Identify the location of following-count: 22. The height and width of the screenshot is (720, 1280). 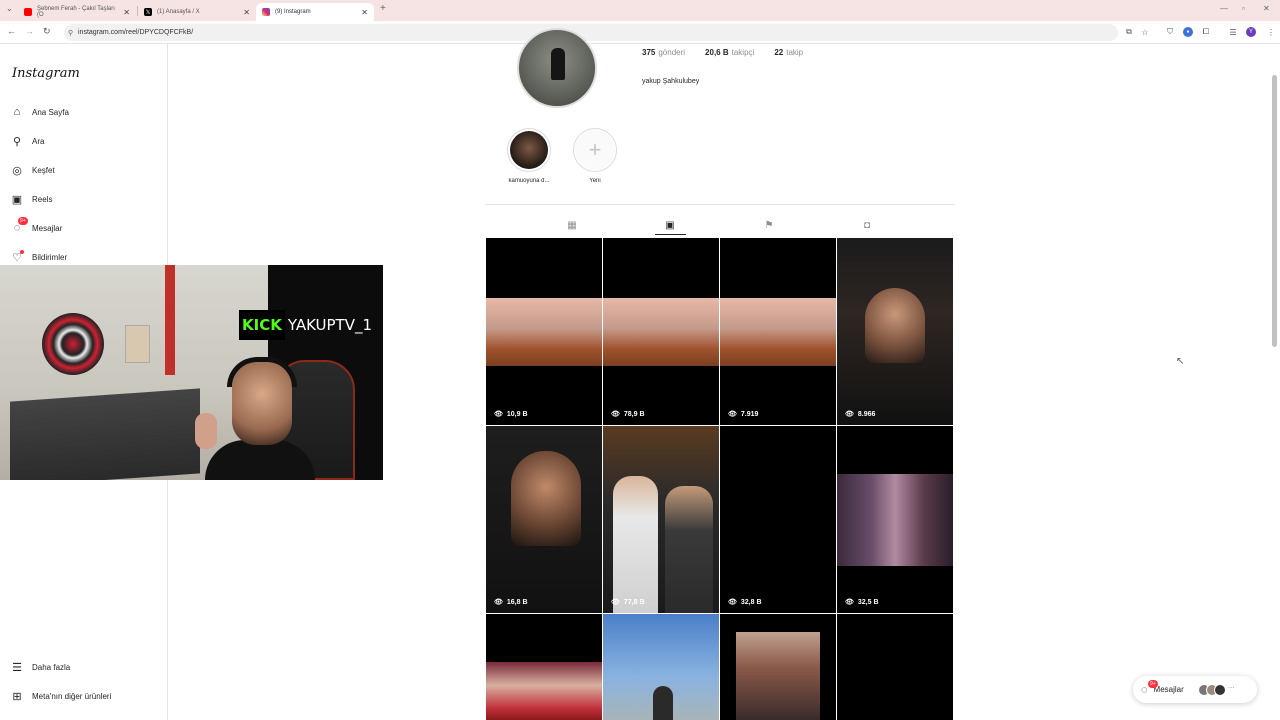
(779, 52).